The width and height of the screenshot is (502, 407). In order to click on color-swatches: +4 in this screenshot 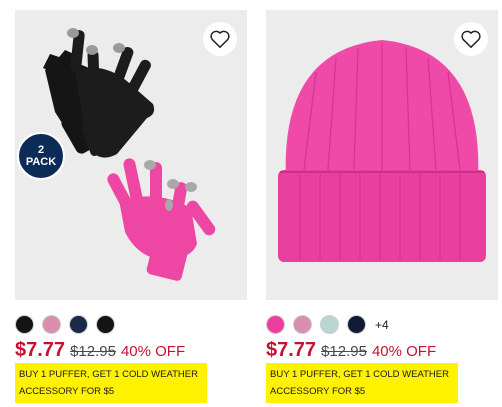, I will do `click(327, 324)`.